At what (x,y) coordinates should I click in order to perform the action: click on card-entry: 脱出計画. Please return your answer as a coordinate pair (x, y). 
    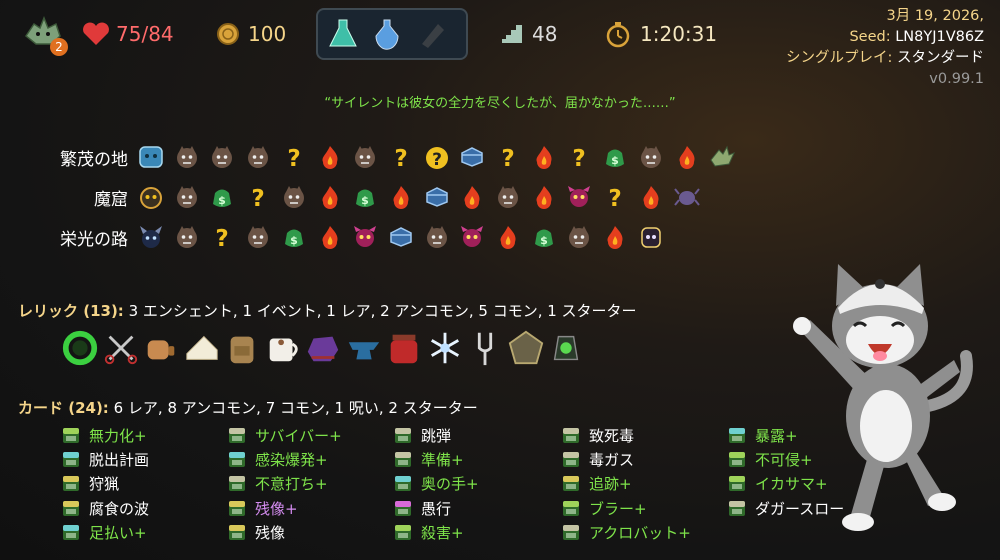
    Looking at the image, I should click on (105, 459).